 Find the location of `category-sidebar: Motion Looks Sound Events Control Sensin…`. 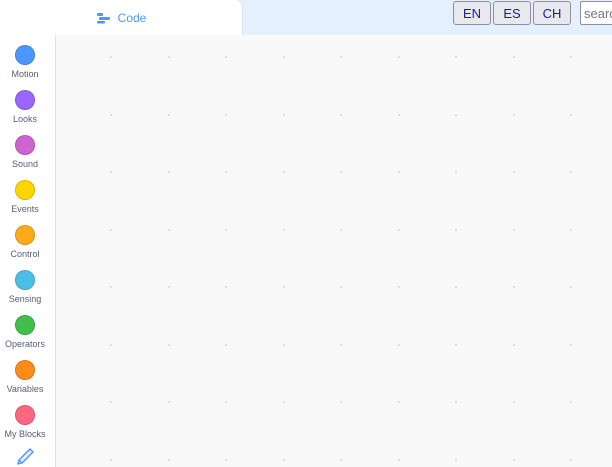

category-sidebar: Motion Looks Sound Events Control Sensin… is located at coordinates (28, 251).